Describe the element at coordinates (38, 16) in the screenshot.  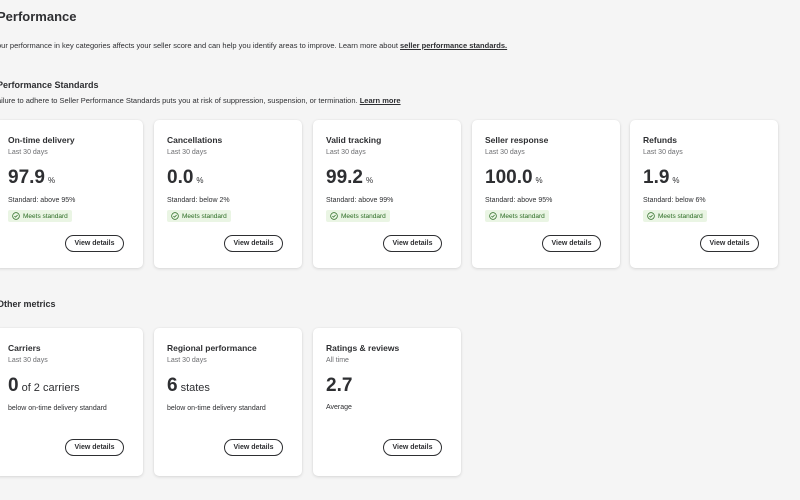
I see `page-title: Performance` at that location.